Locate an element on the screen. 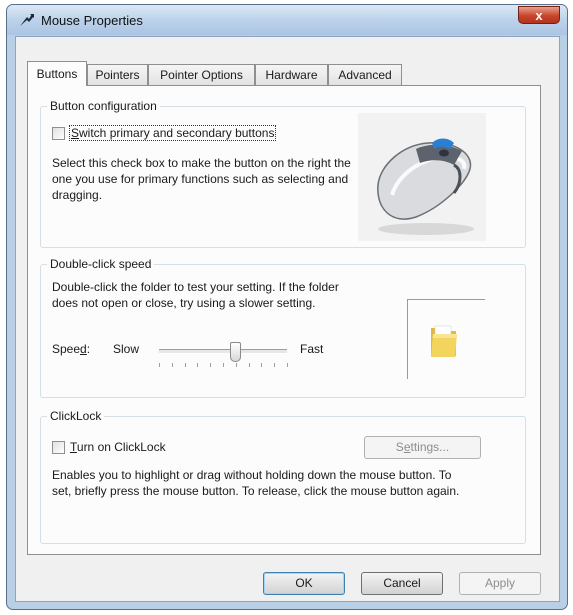  speed-slider-track is located at coordinates (223, 351).